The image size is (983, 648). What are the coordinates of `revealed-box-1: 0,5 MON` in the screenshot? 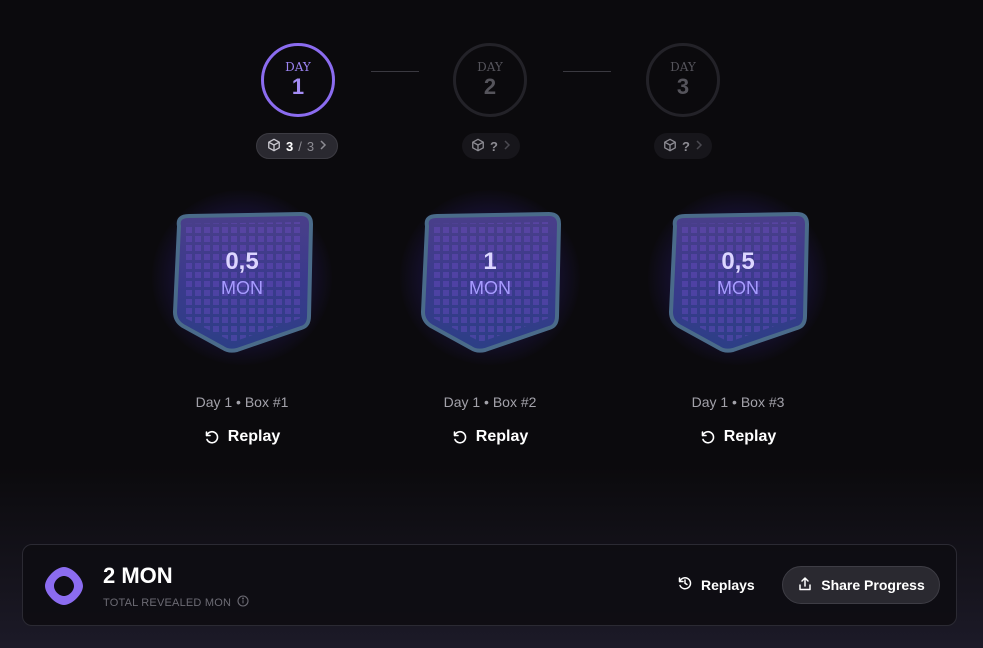 It's located at (242, 280).